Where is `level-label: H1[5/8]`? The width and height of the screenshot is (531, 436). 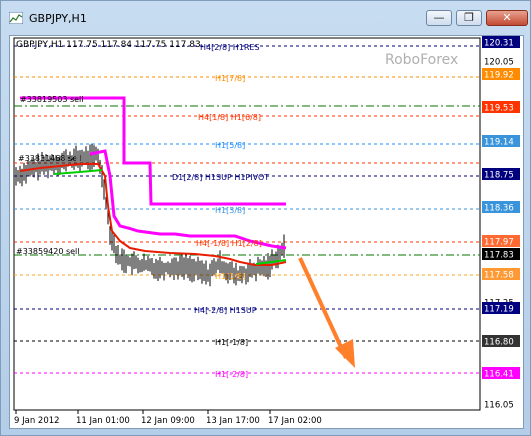 level-label: H1[5/8] is located at coordinates (230, 145).